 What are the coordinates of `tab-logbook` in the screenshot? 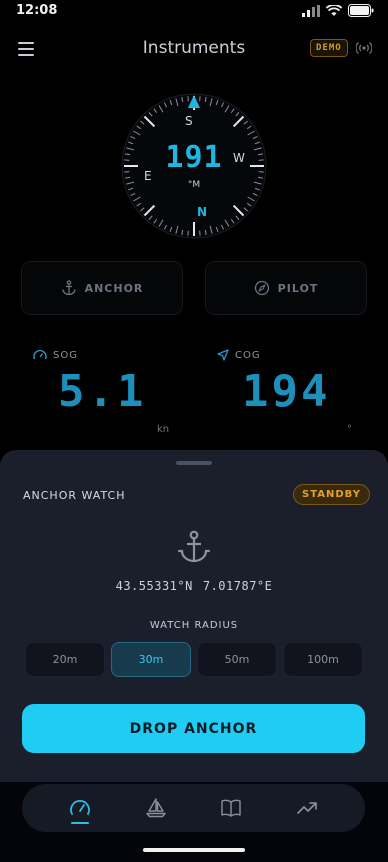 It's located at (231, 808).